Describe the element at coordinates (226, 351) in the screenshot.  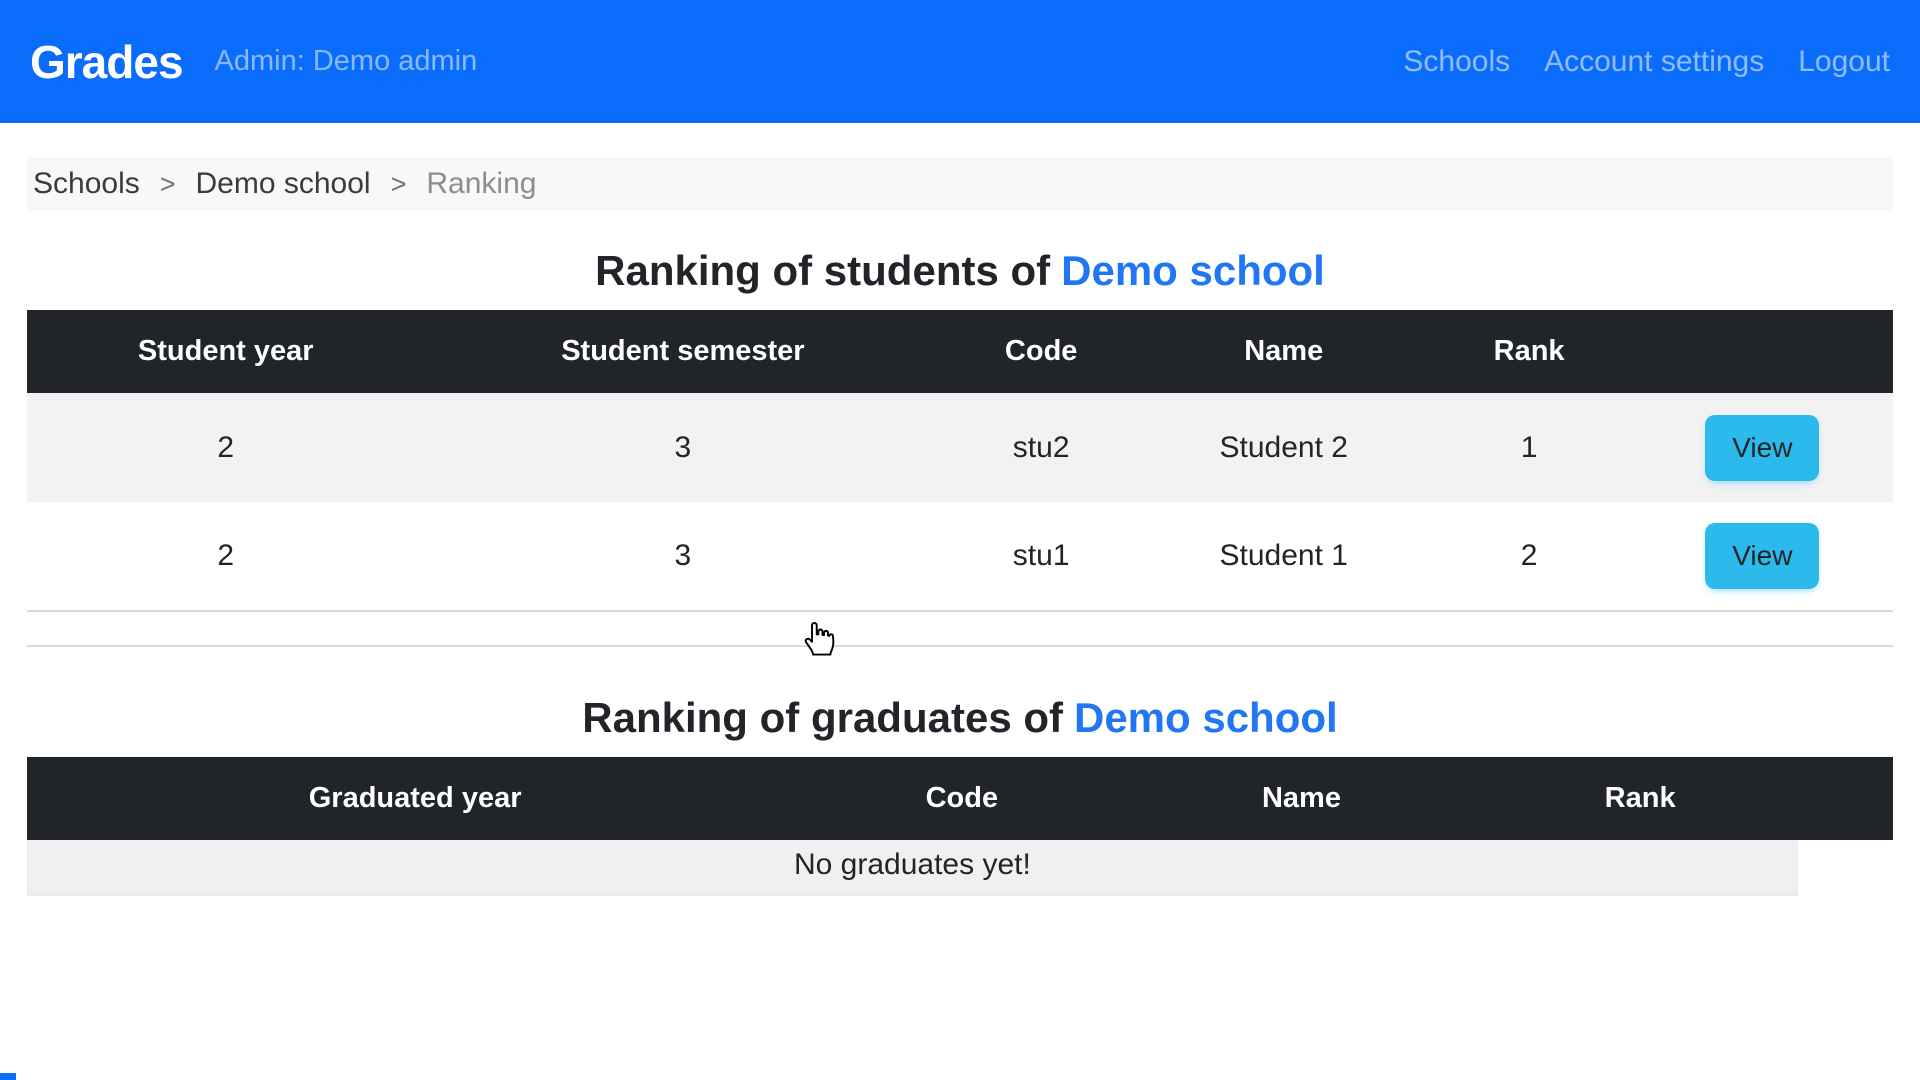
I see `column-header-student-year: Student year` at that location.